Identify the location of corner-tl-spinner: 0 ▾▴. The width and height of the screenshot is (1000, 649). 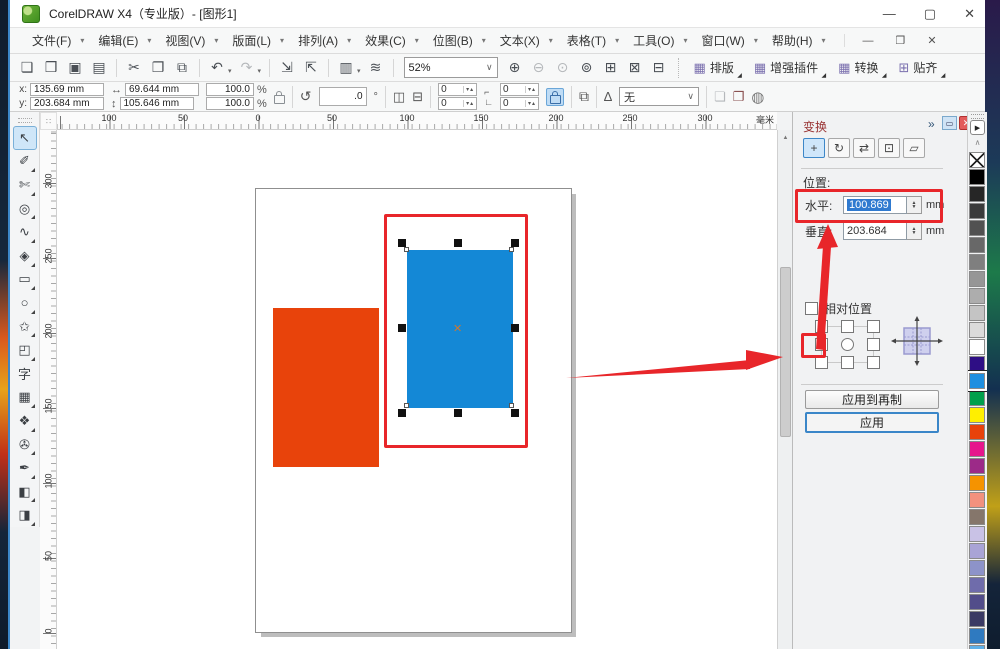
(458, 89).